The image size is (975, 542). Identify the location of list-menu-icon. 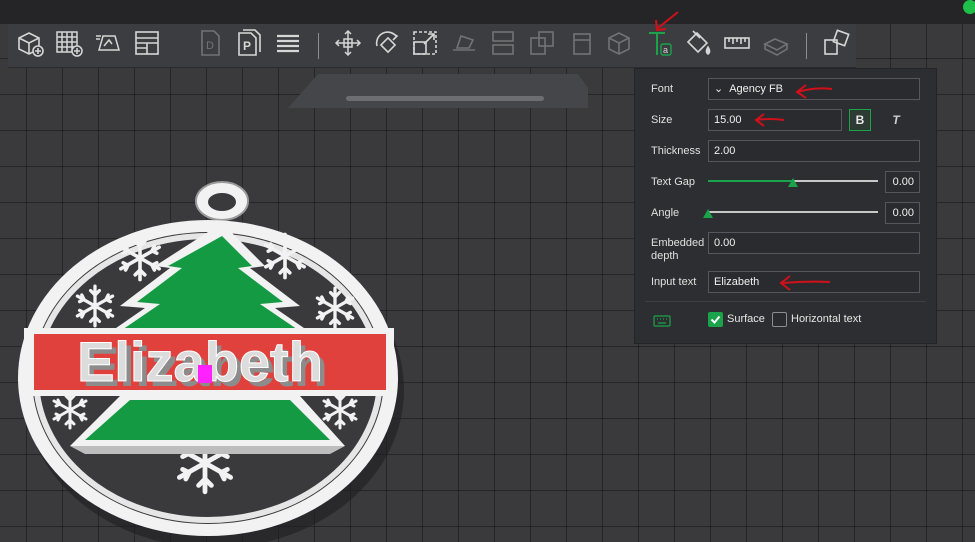
(288, 45).